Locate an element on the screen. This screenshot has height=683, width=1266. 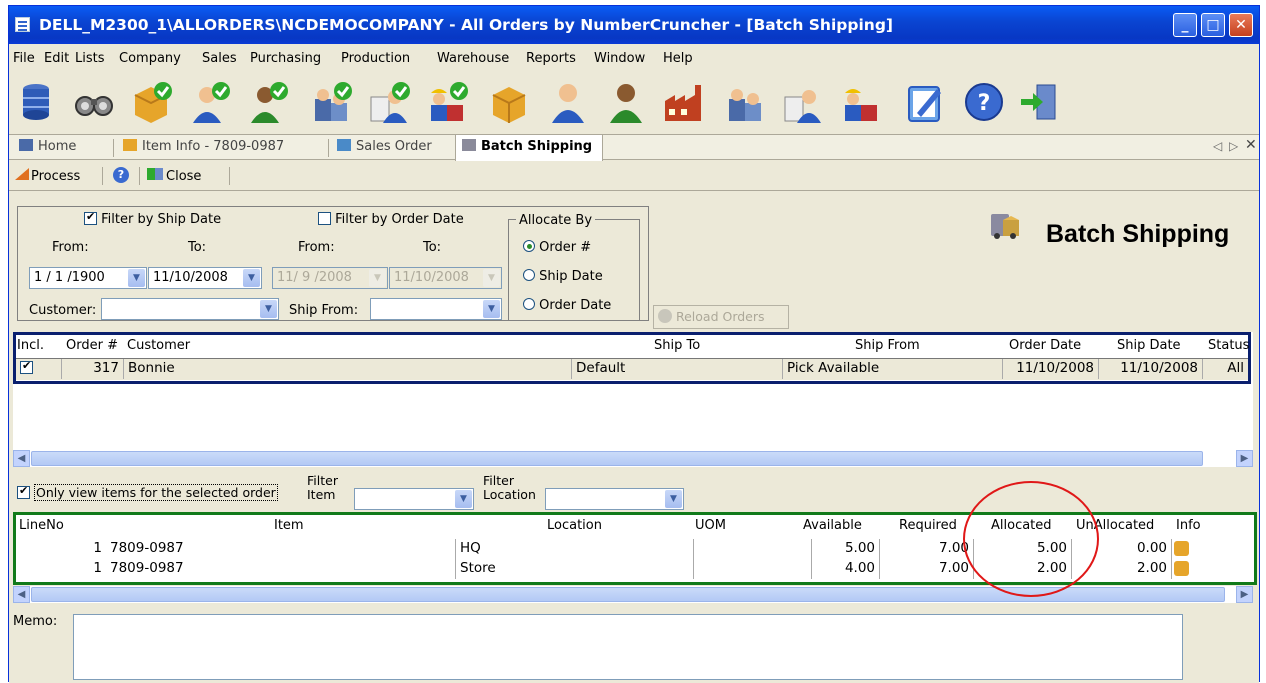
filter-ship-date-check is located at coordinates (90, 217).